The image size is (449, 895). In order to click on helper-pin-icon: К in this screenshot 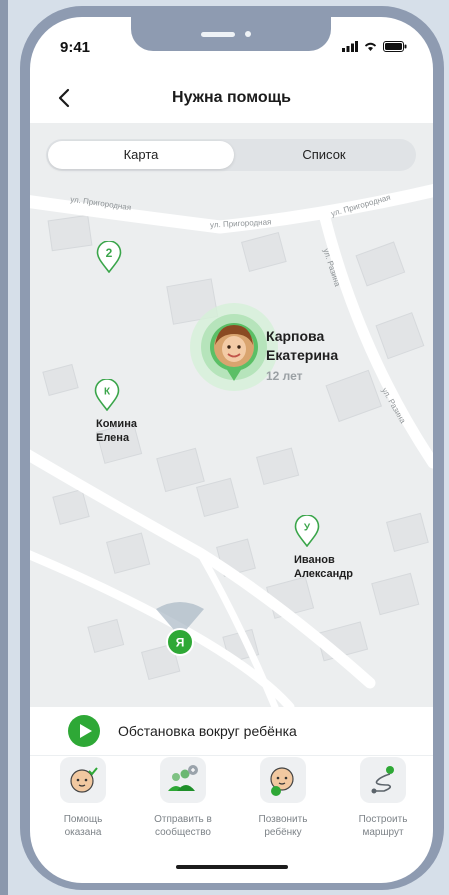, I will do `click(107, 395)`.